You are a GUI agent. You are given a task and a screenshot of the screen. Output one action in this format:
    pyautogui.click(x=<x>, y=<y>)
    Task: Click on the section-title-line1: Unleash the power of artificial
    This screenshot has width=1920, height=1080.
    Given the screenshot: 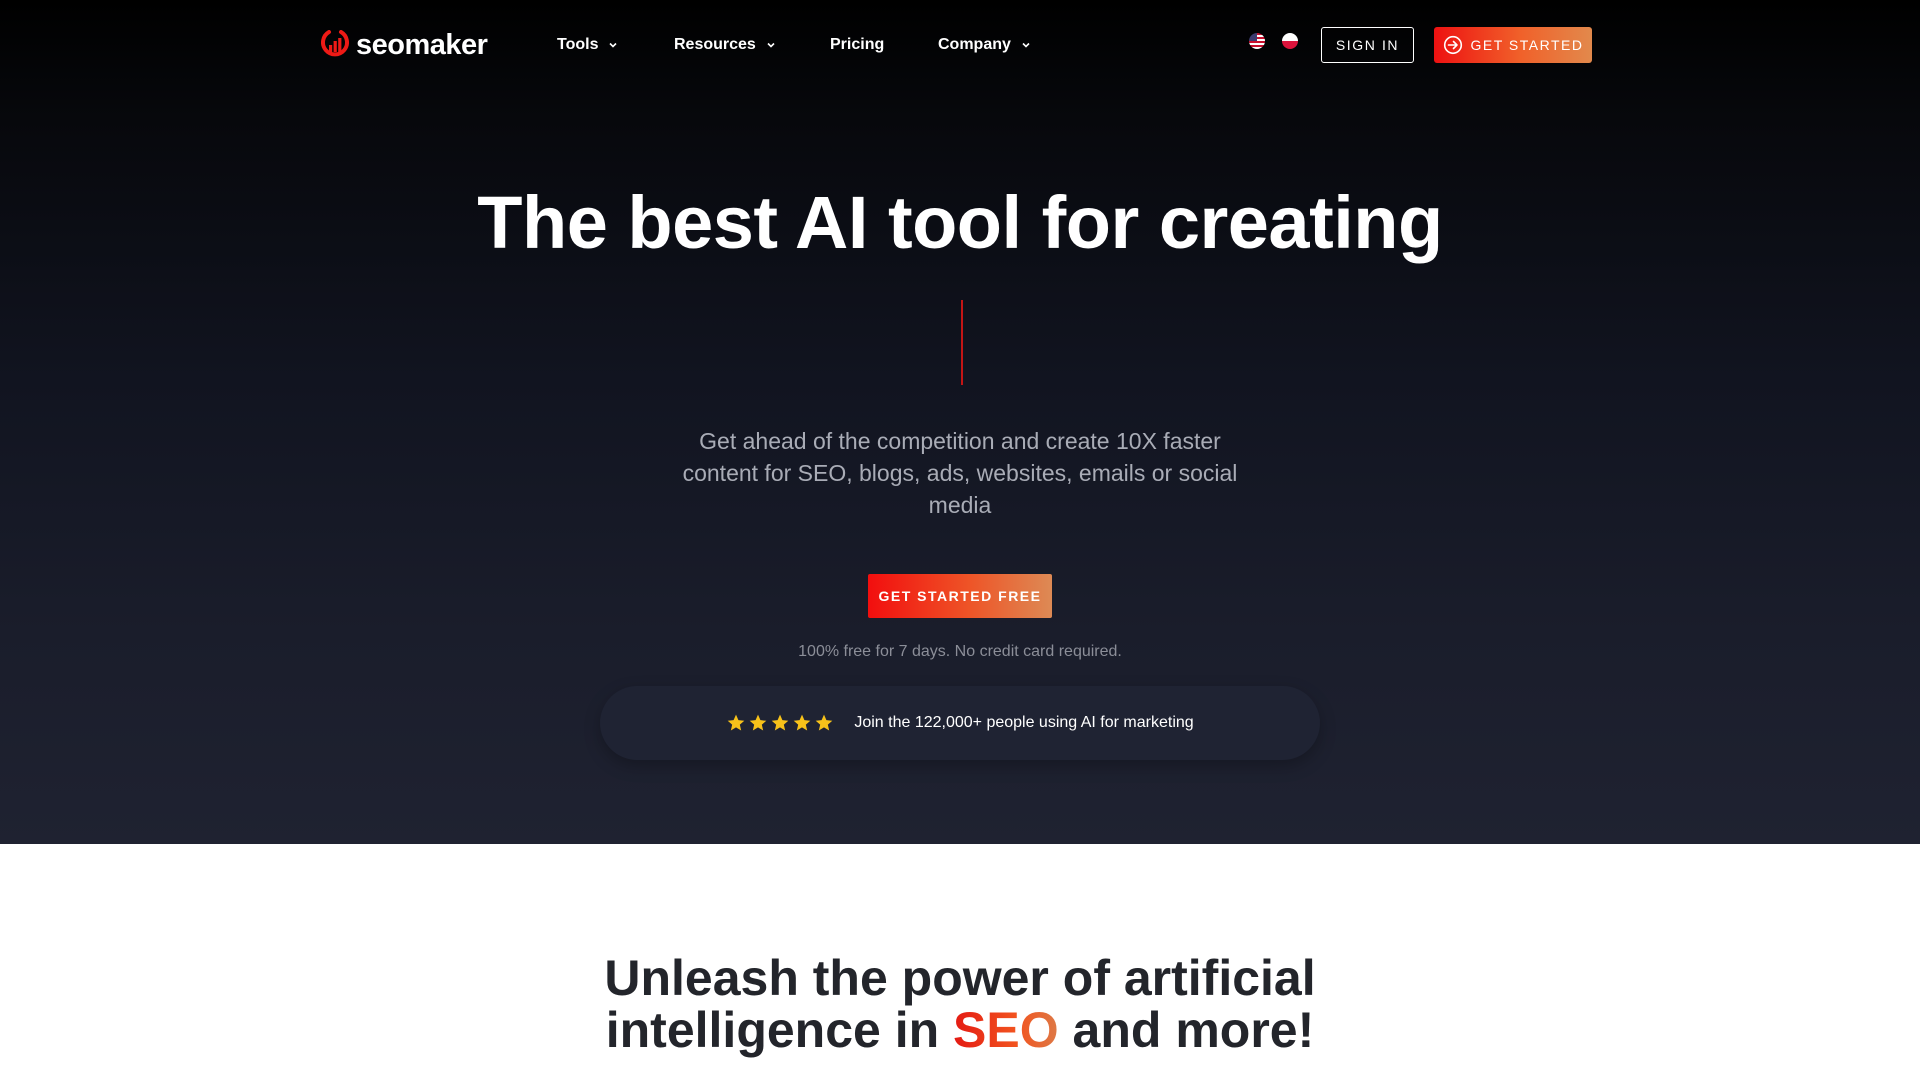 What is the action you would take?
    pyautogui.click(x=960, y=978)
    